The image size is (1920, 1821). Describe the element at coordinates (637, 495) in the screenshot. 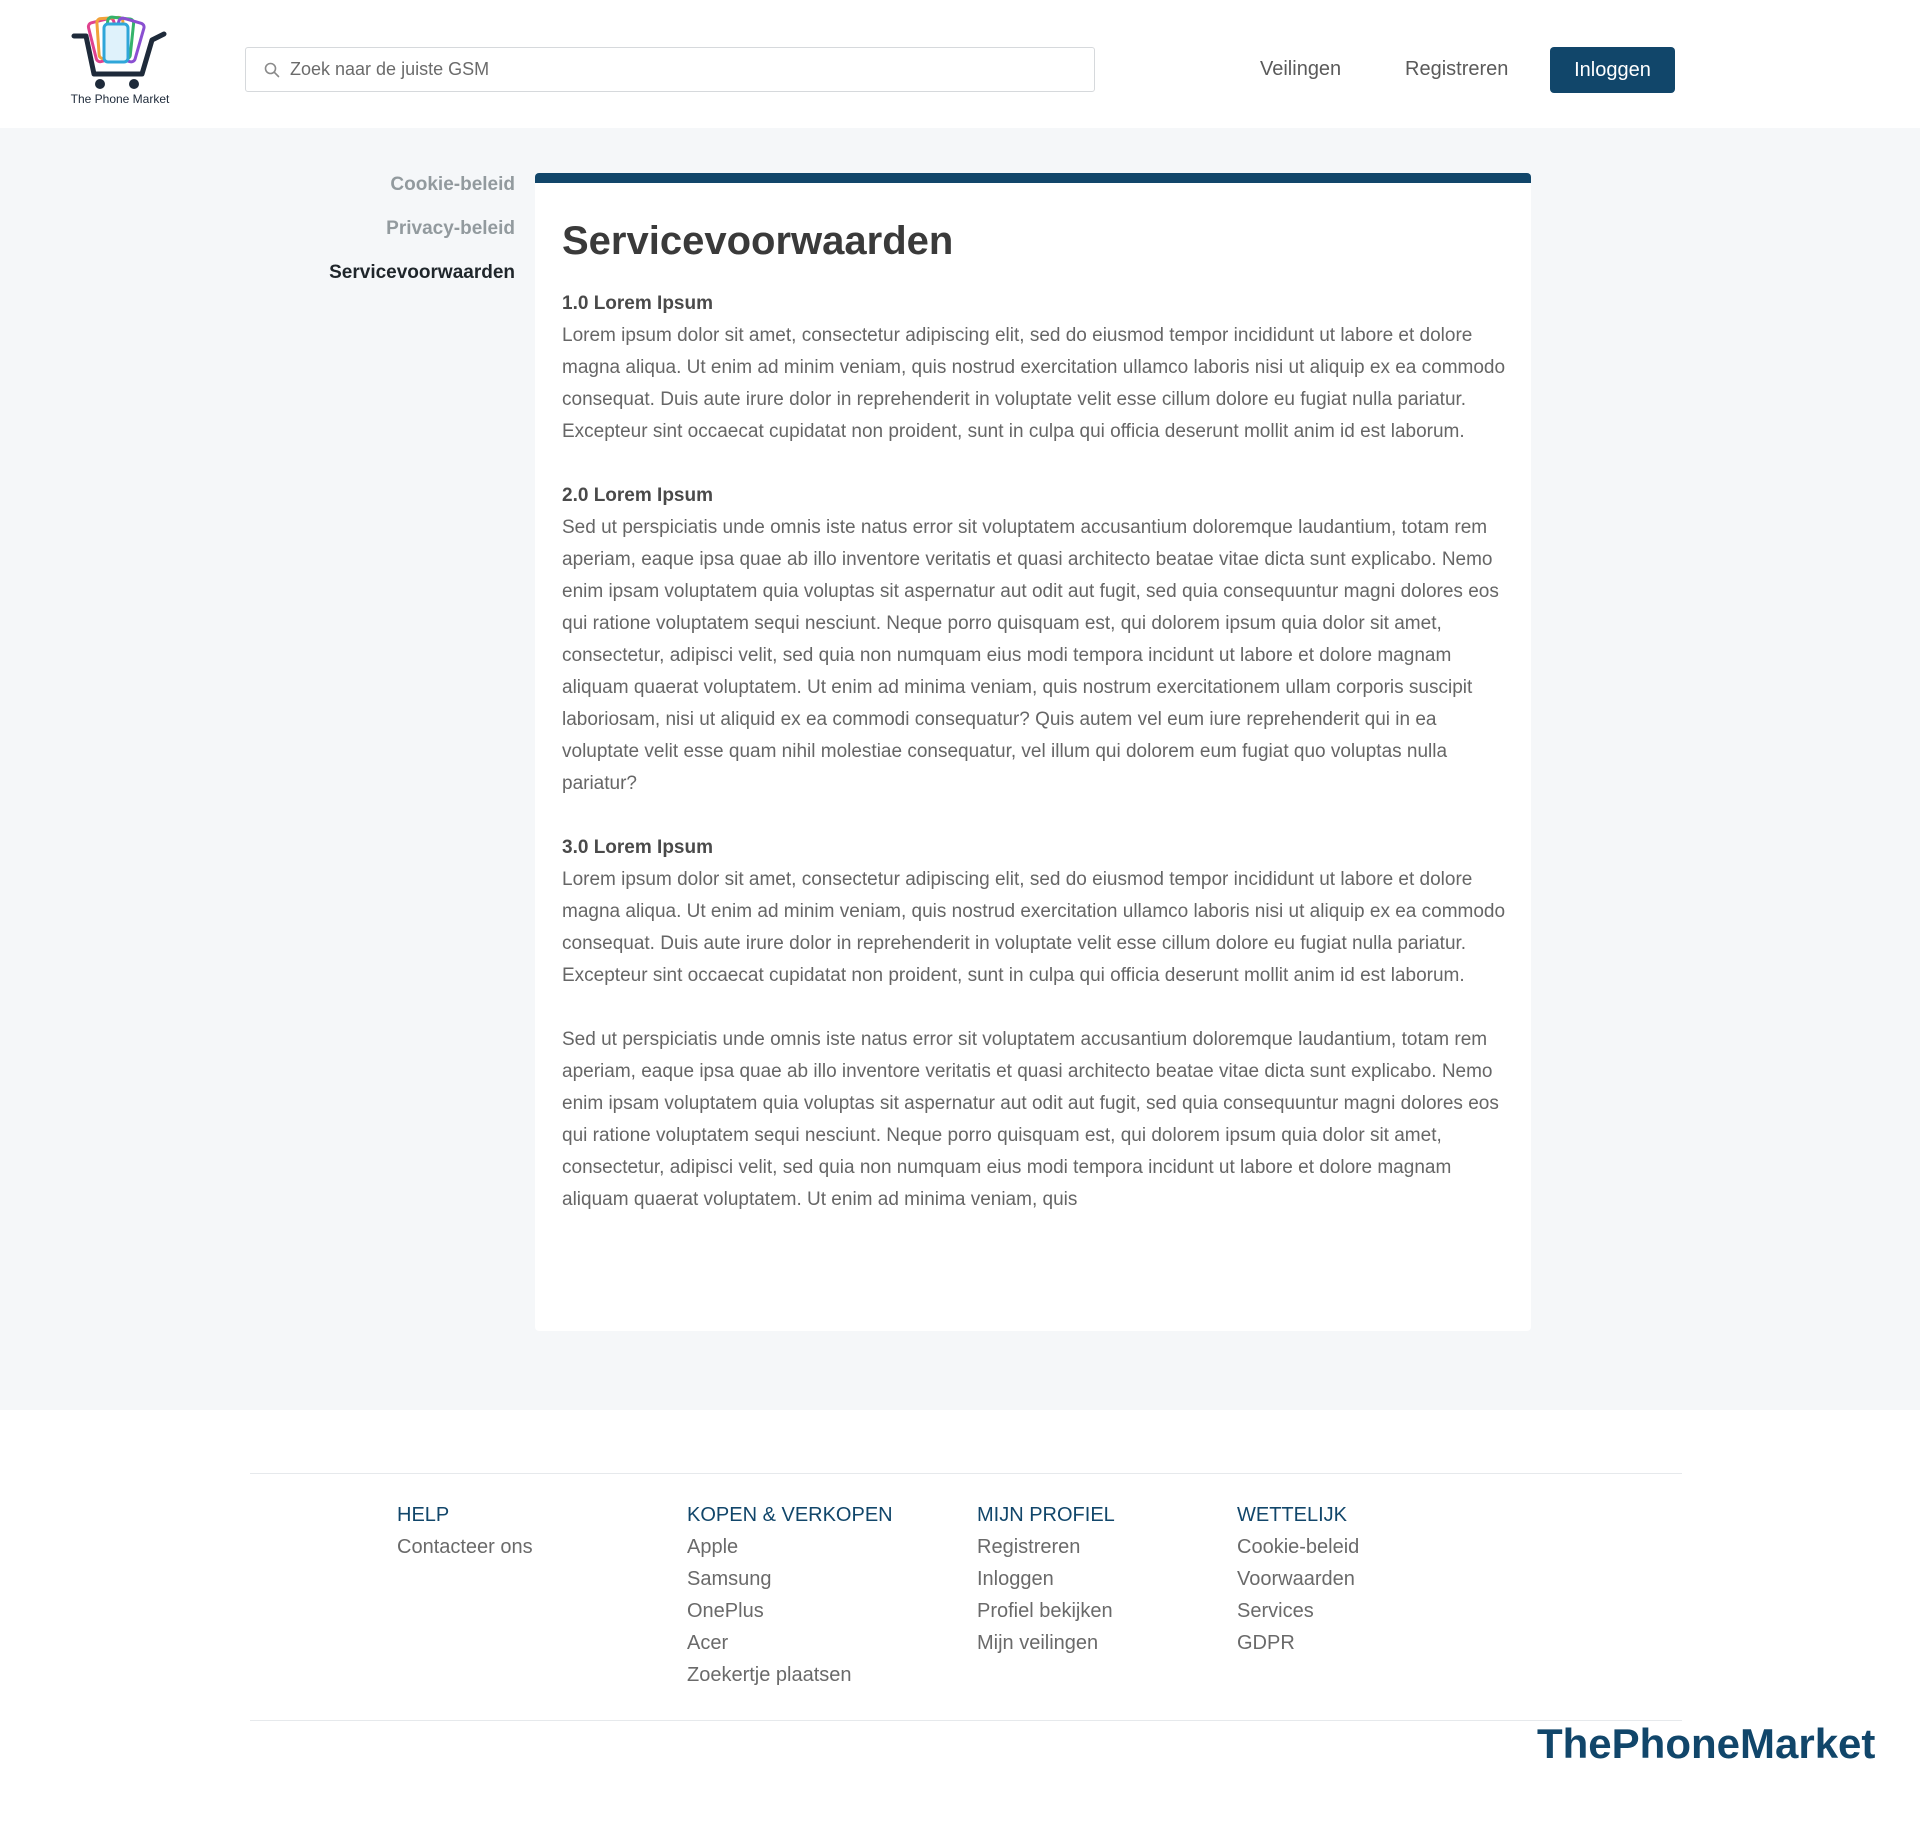

I see `section-heading: 2.0 Lorem Ipsum` at that location.